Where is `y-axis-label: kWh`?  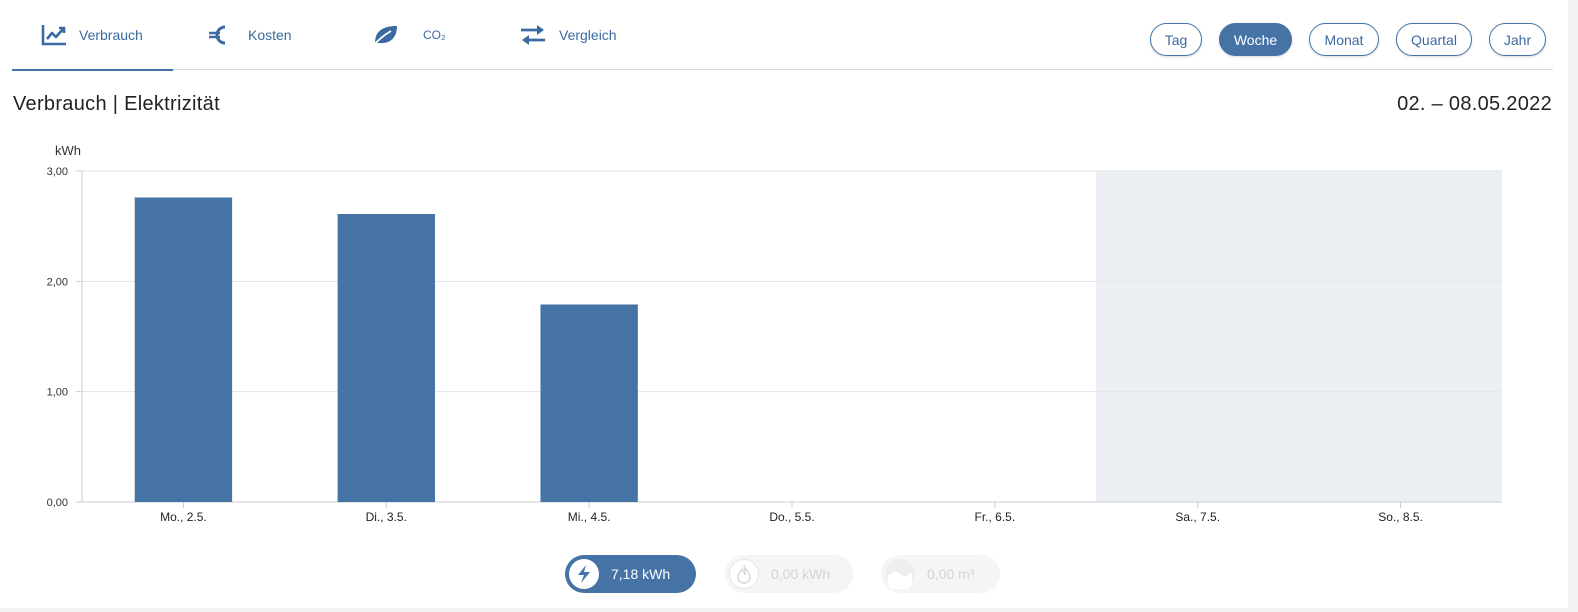
y-axis-label: kWh is located at coordinates (68, 150).